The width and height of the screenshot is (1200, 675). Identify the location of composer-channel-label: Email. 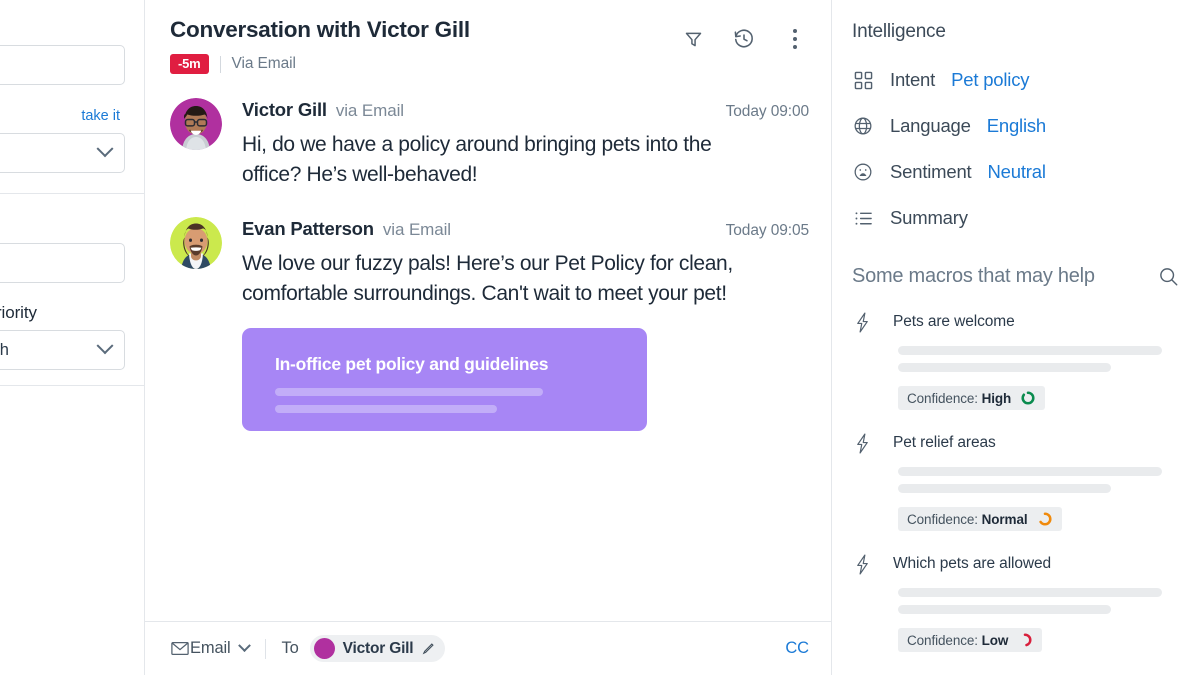
(210, 648).